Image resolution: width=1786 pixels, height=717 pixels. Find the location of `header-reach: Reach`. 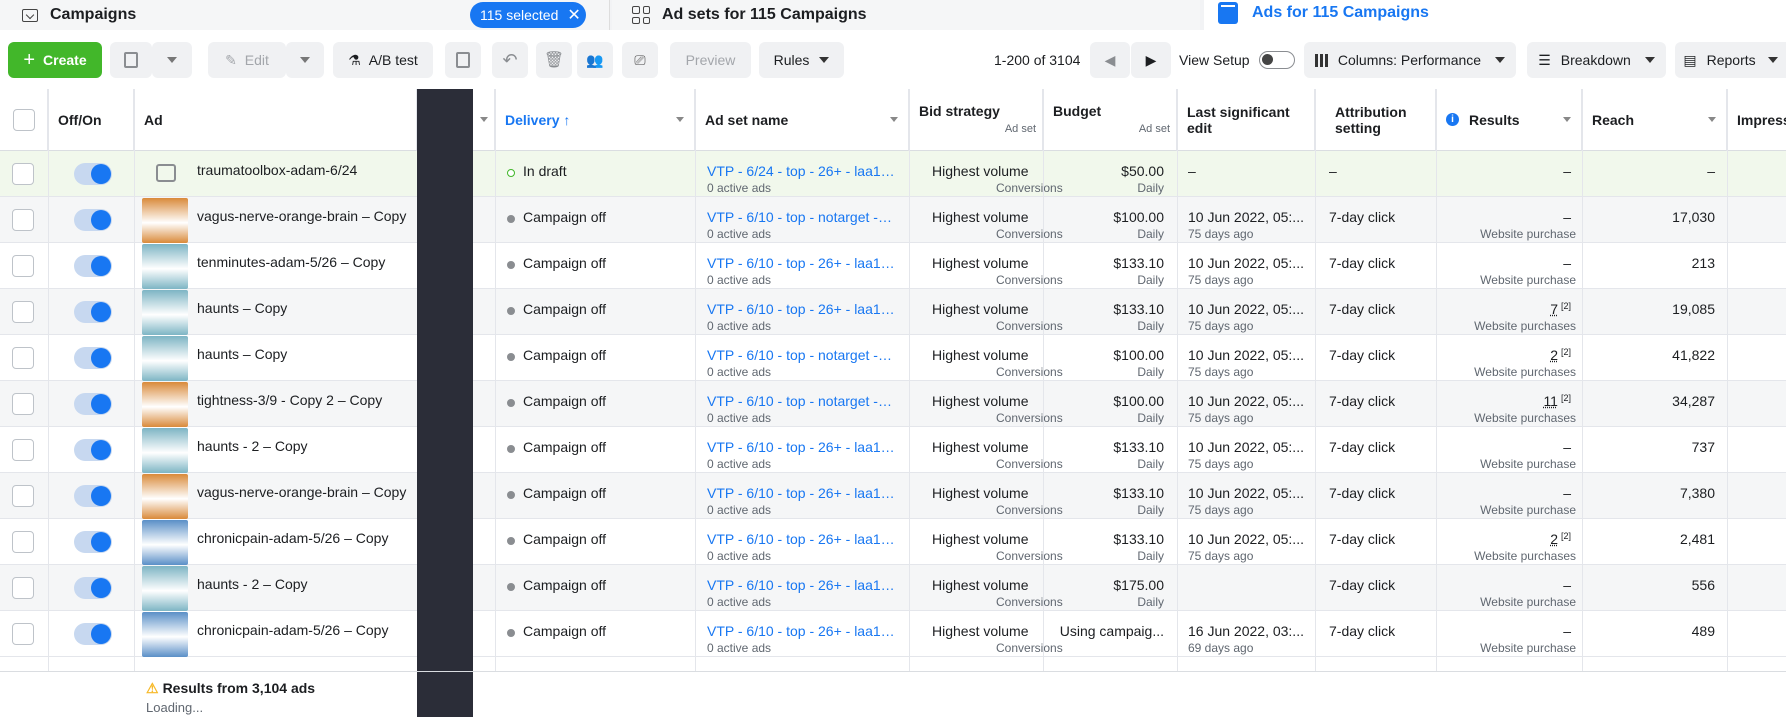

header-reach: Reach is located at coordinates (1654, 120).